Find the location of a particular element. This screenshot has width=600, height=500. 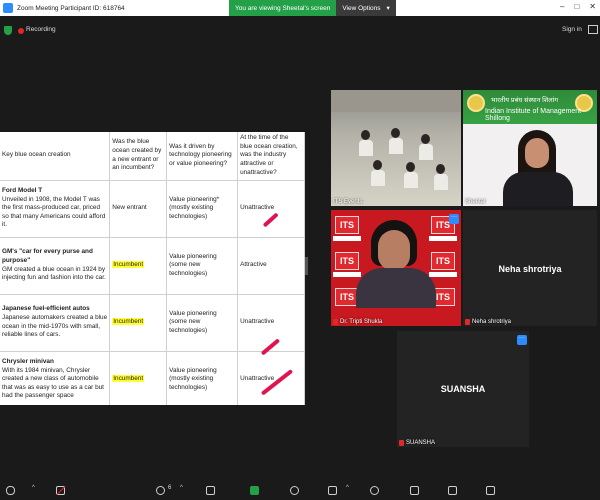

speaker-view-icon is located at coordinates (593, 29).